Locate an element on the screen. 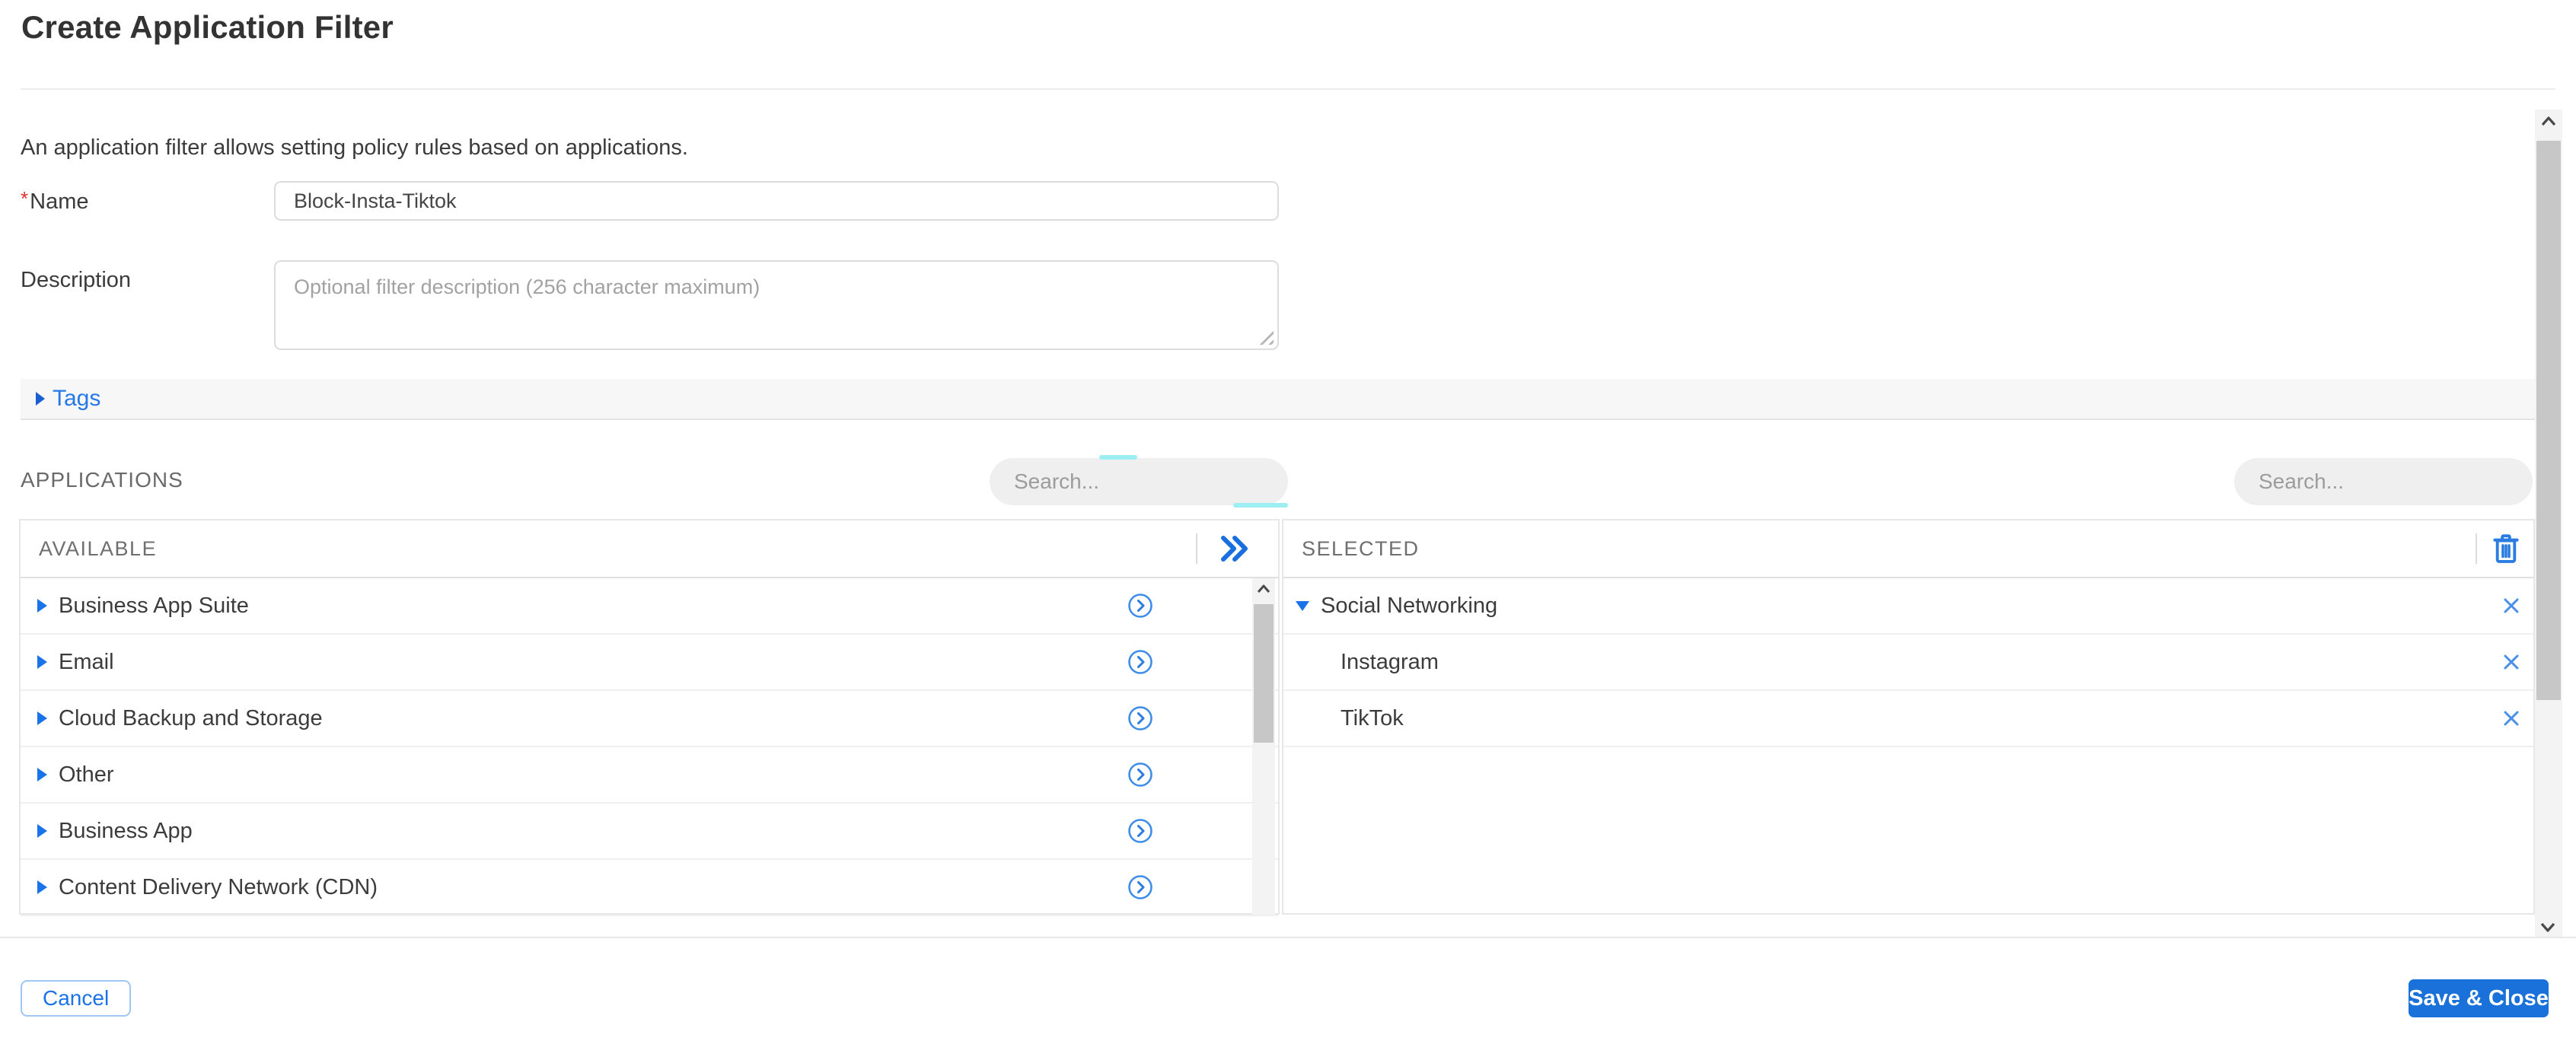 The image size is (2576, 1044). available-category-label: Content Delivery Network (CDN) is located at coordinates (218, 886).